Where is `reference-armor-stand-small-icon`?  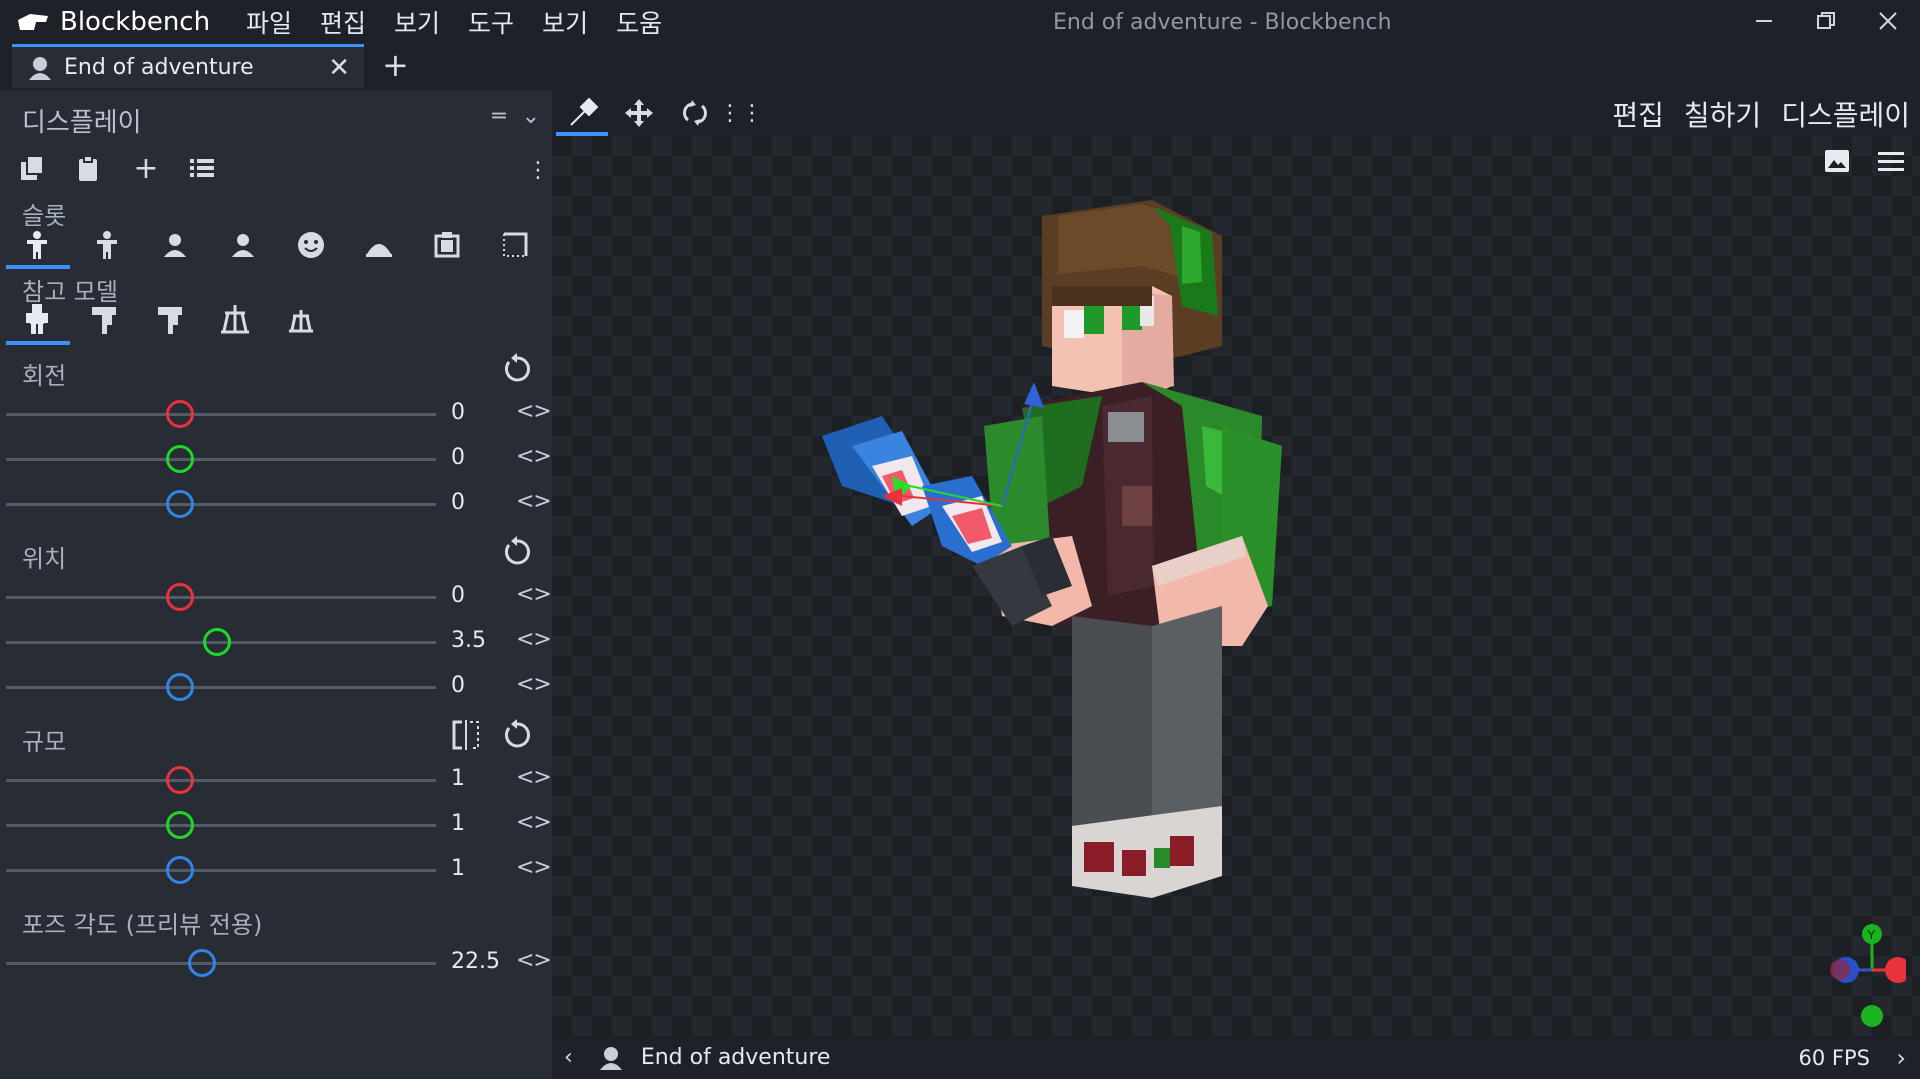 reference-armor-stand-small-icon is located at coordinates (301, 319).